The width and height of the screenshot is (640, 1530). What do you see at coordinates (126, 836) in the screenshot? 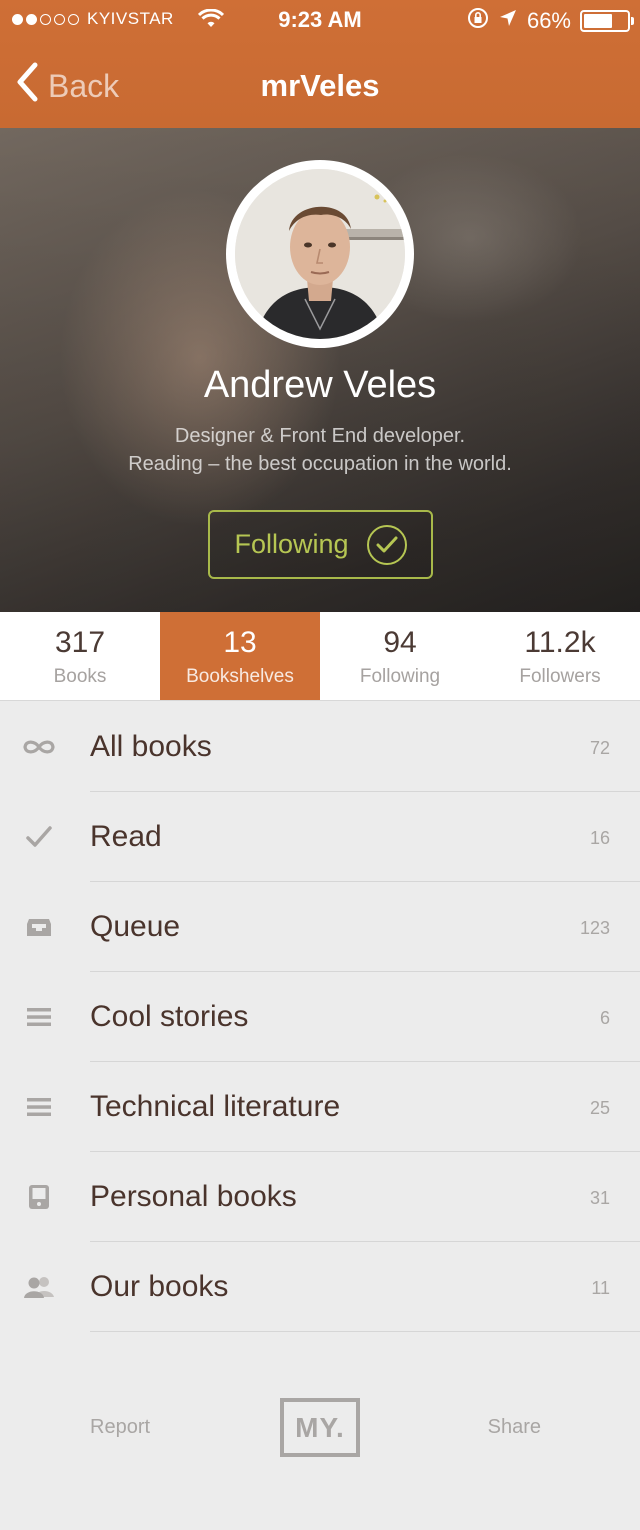
I see `shelf-label: Read` at bounding box center [126, 836].